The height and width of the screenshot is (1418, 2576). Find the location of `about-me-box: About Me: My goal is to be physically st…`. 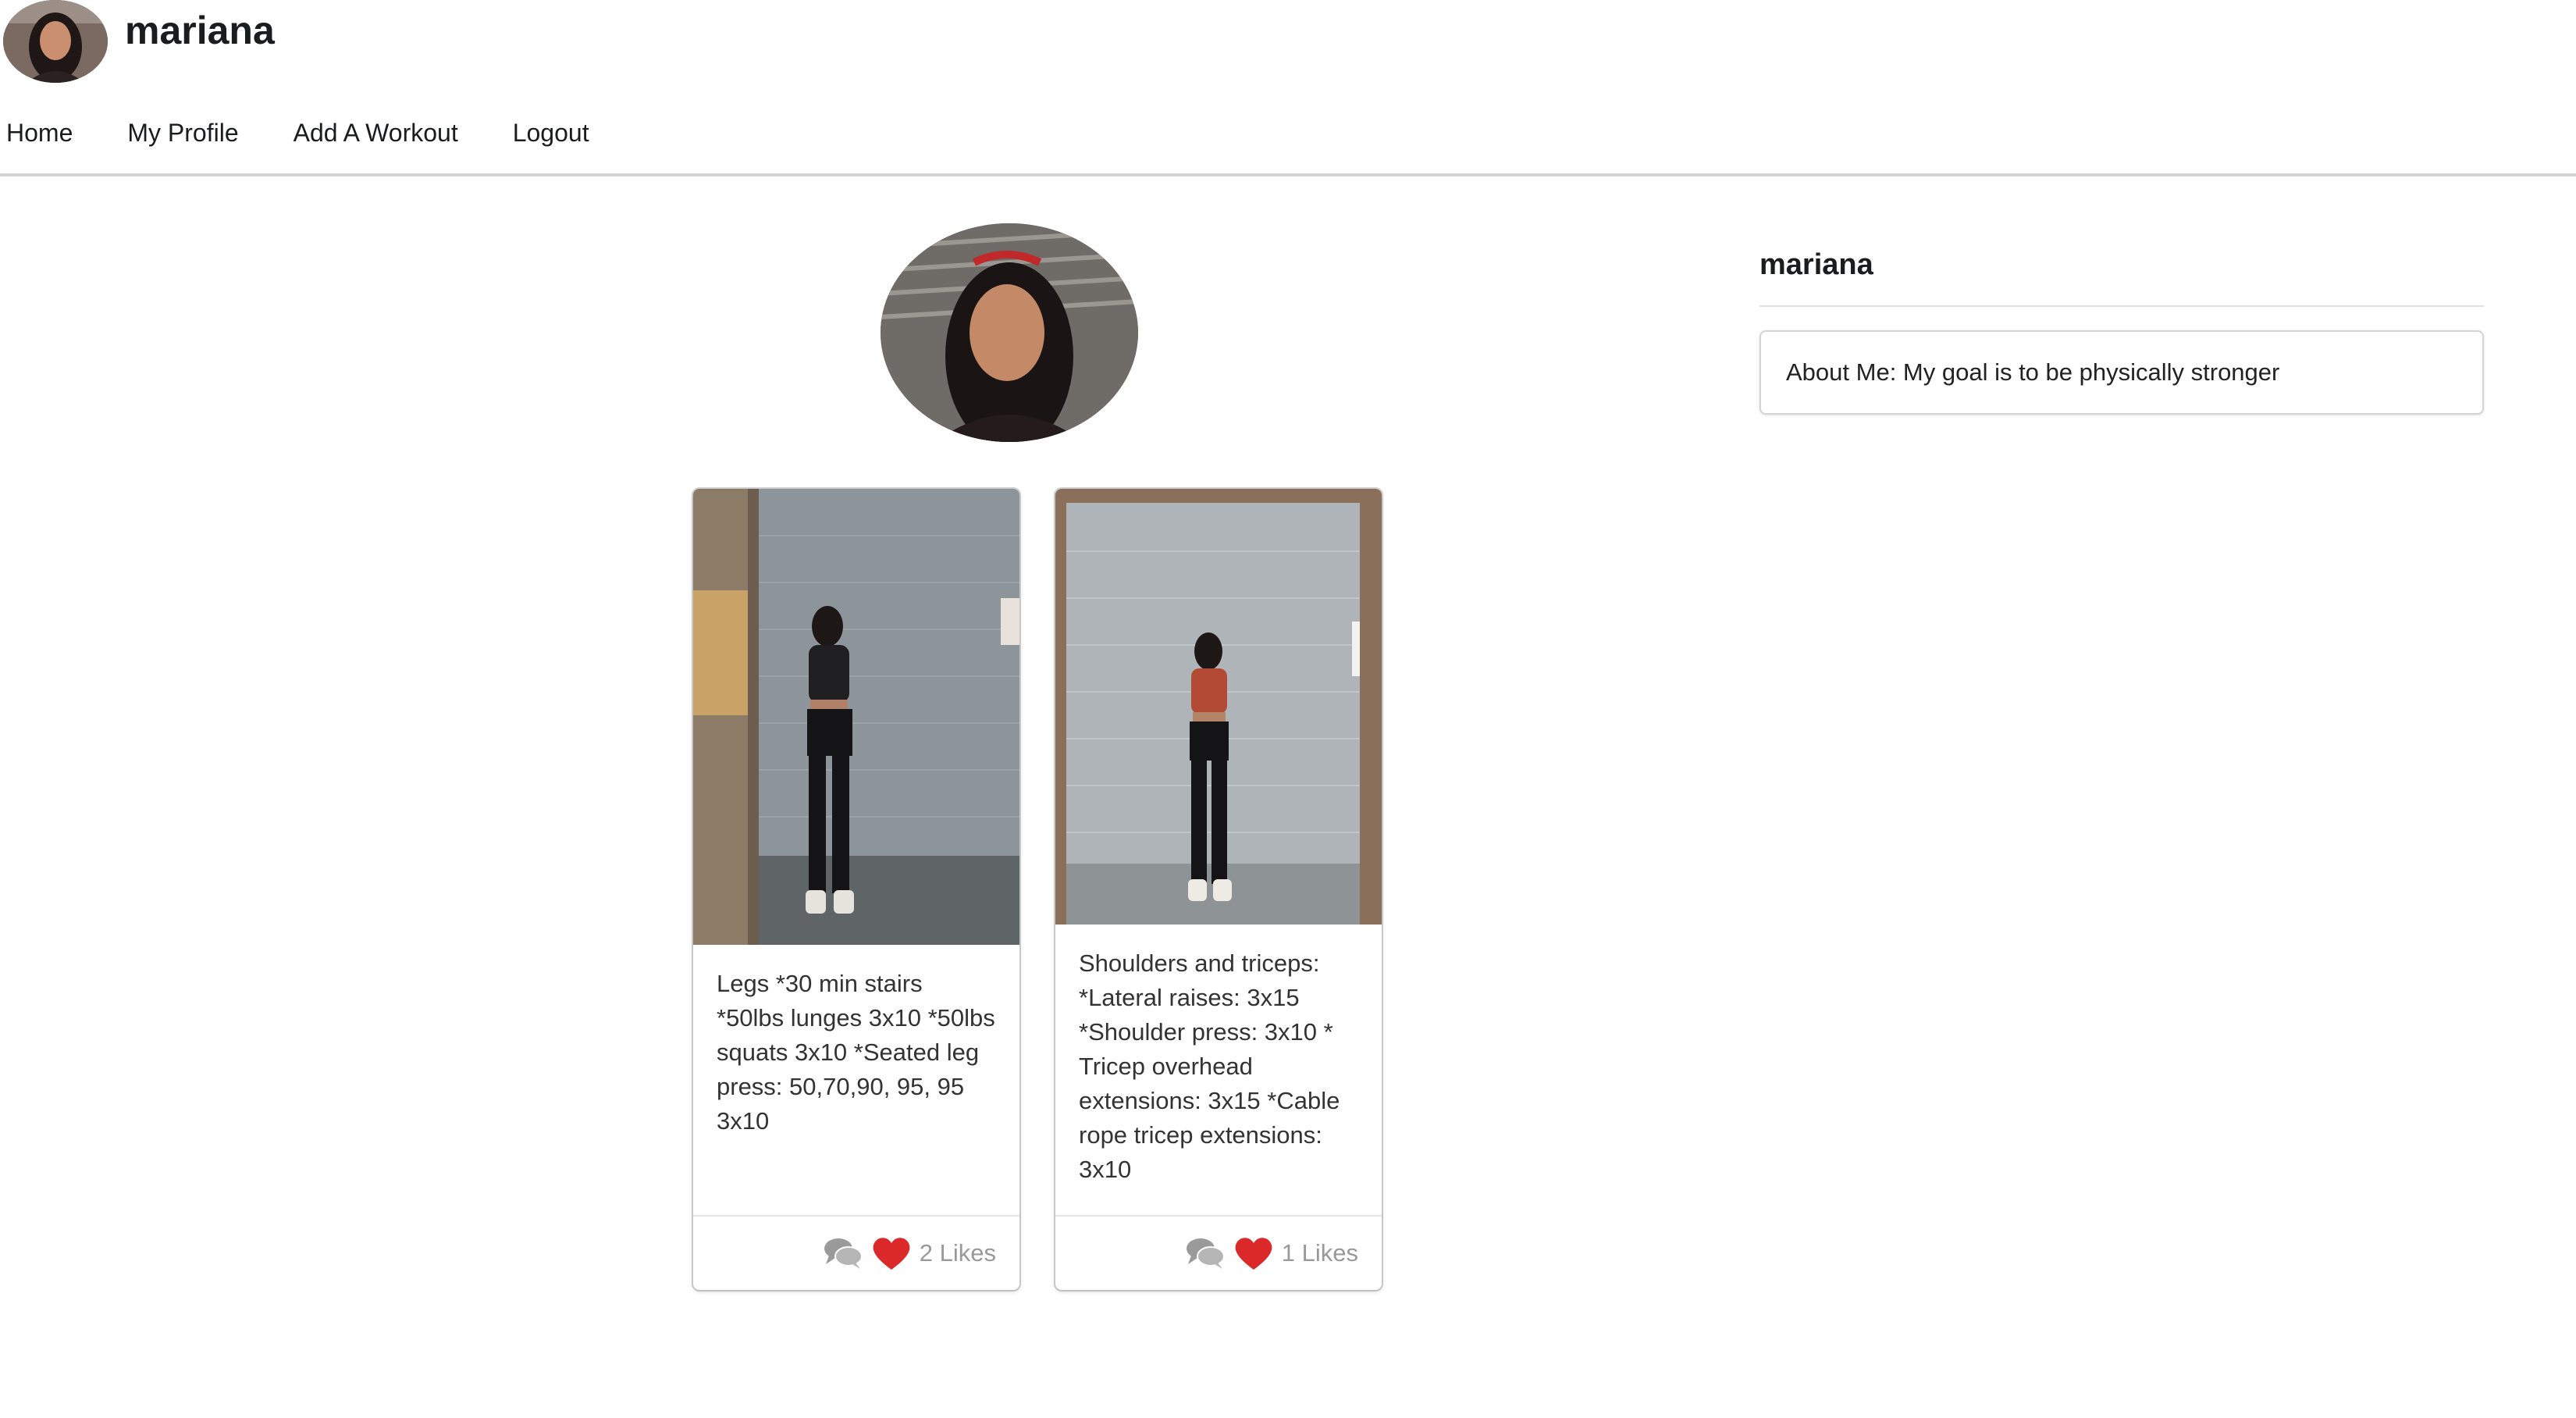

about-me-box: About Me: My goal is to be physically st… is located at coordinates (2121, 372).